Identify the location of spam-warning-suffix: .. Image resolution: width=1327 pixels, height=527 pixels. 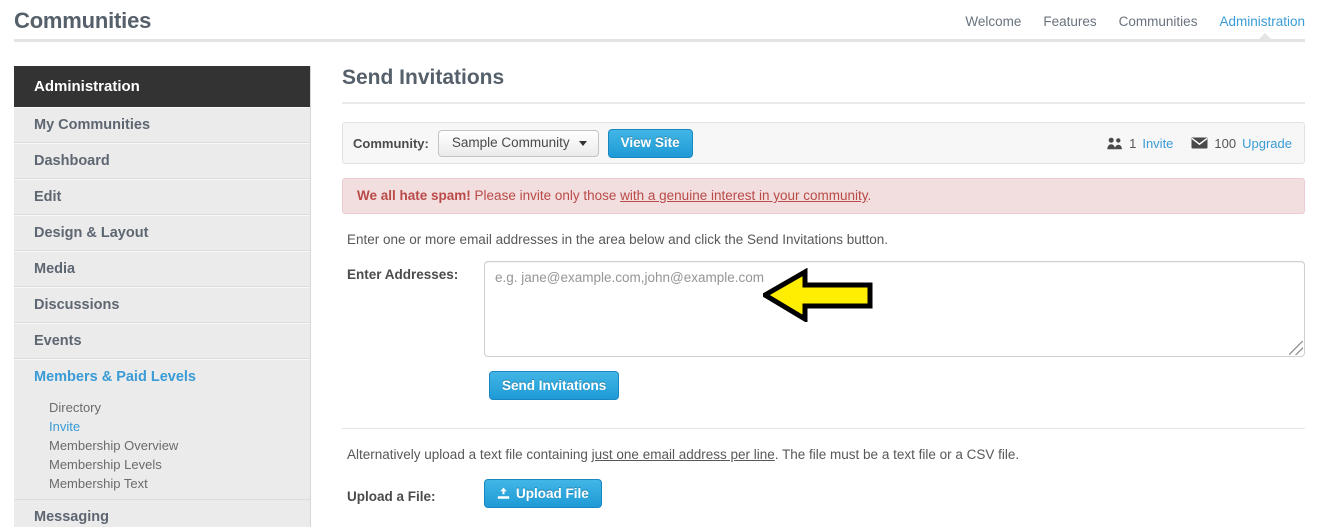
(869, 195).